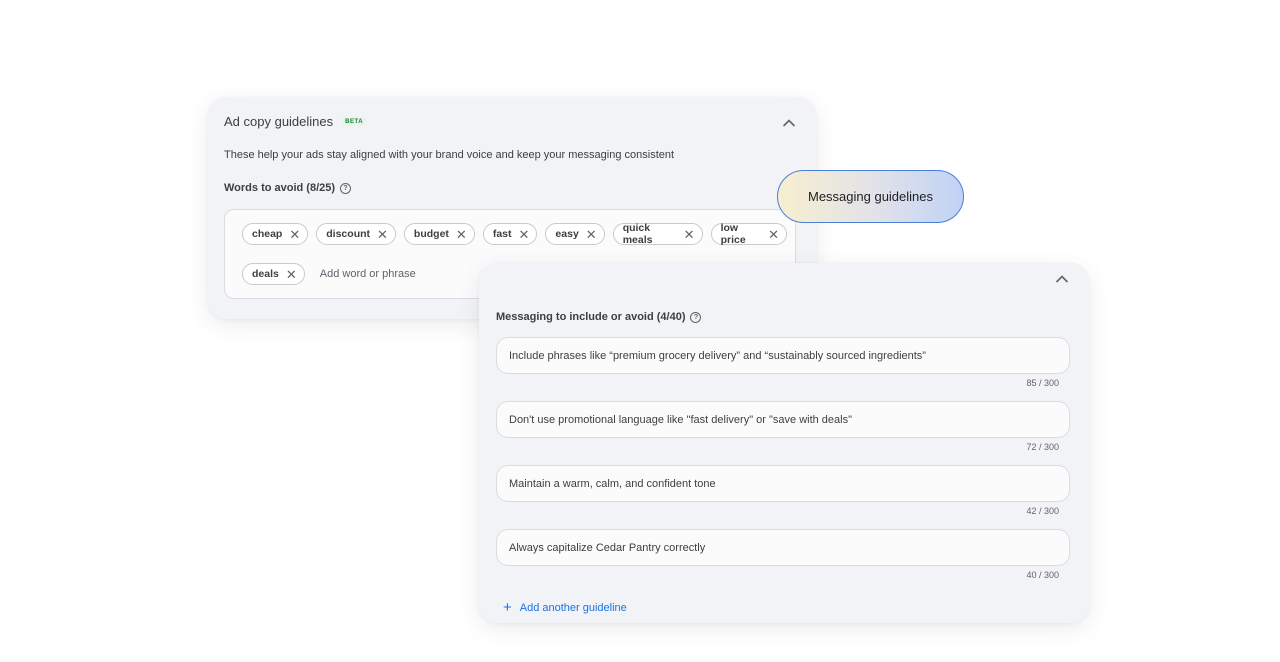 Image resolution: width=1280 pixels, height=662 pixels. What do you see at coordinates (733, 234) in the screenshot?
I see `chip-label: low price` at bounding box center [733, 234].